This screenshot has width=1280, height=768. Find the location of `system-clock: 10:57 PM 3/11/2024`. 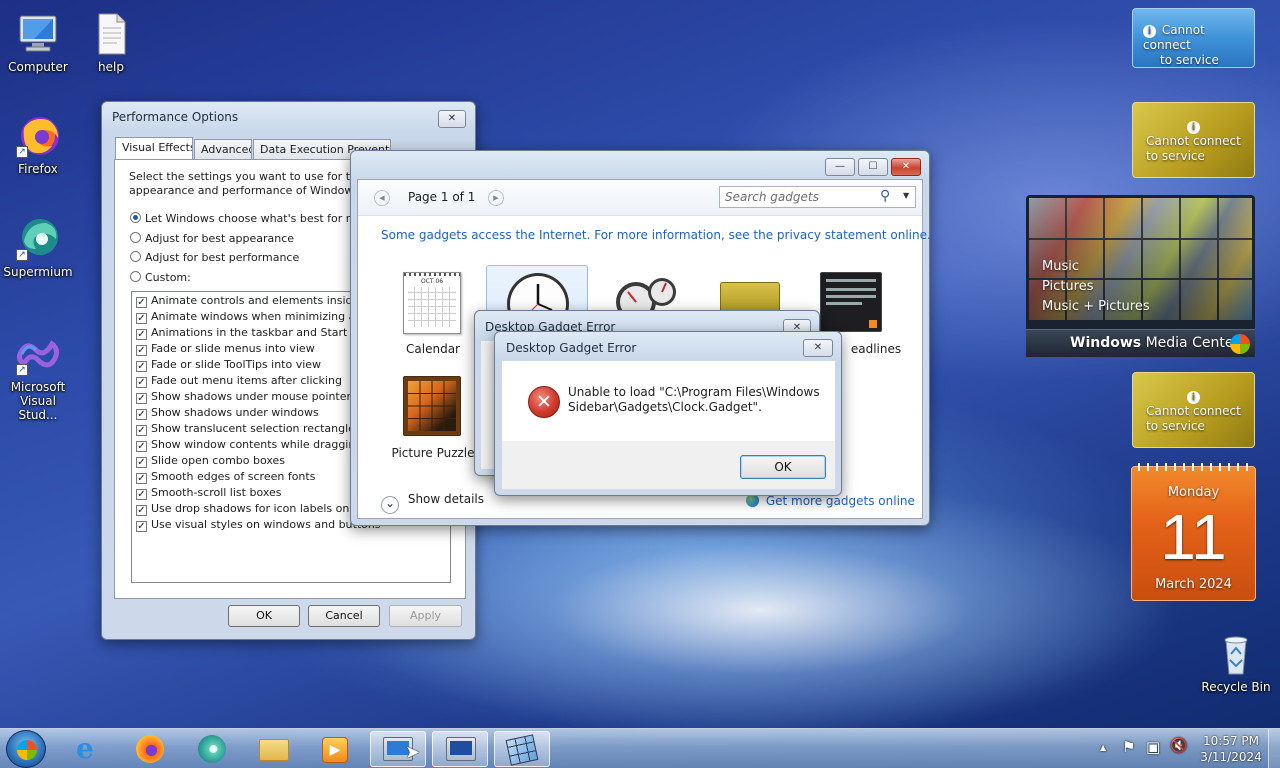

system-clock: 10:57 PM 3/11/2024 is located at coordinates (1231, 749).